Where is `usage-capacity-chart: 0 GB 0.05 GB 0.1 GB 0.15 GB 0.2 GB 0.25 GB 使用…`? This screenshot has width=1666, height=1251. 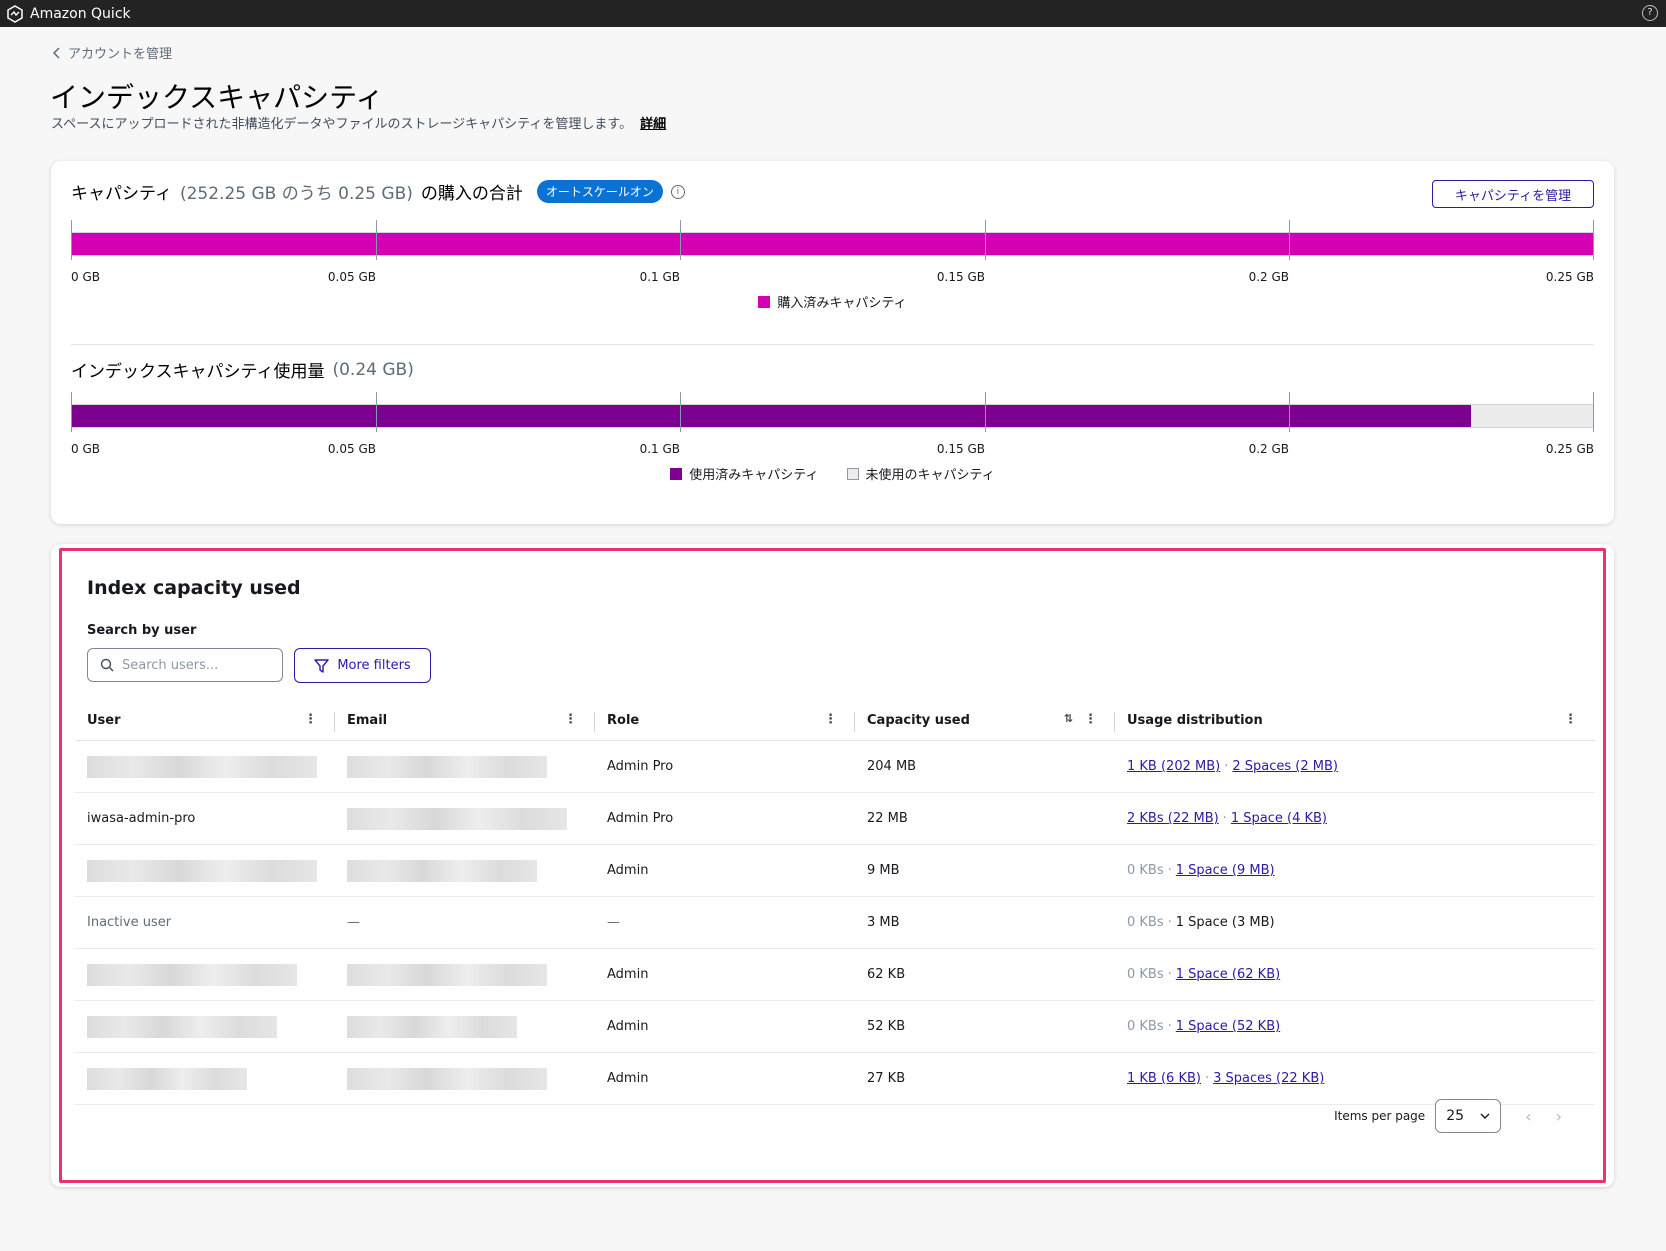
usage-capacity-chart: 0 GB 0.05 GB 0.1 GB 0.15 GB 0.2 GB 0.25 GB 使用… is located at coordinates (832, 447).